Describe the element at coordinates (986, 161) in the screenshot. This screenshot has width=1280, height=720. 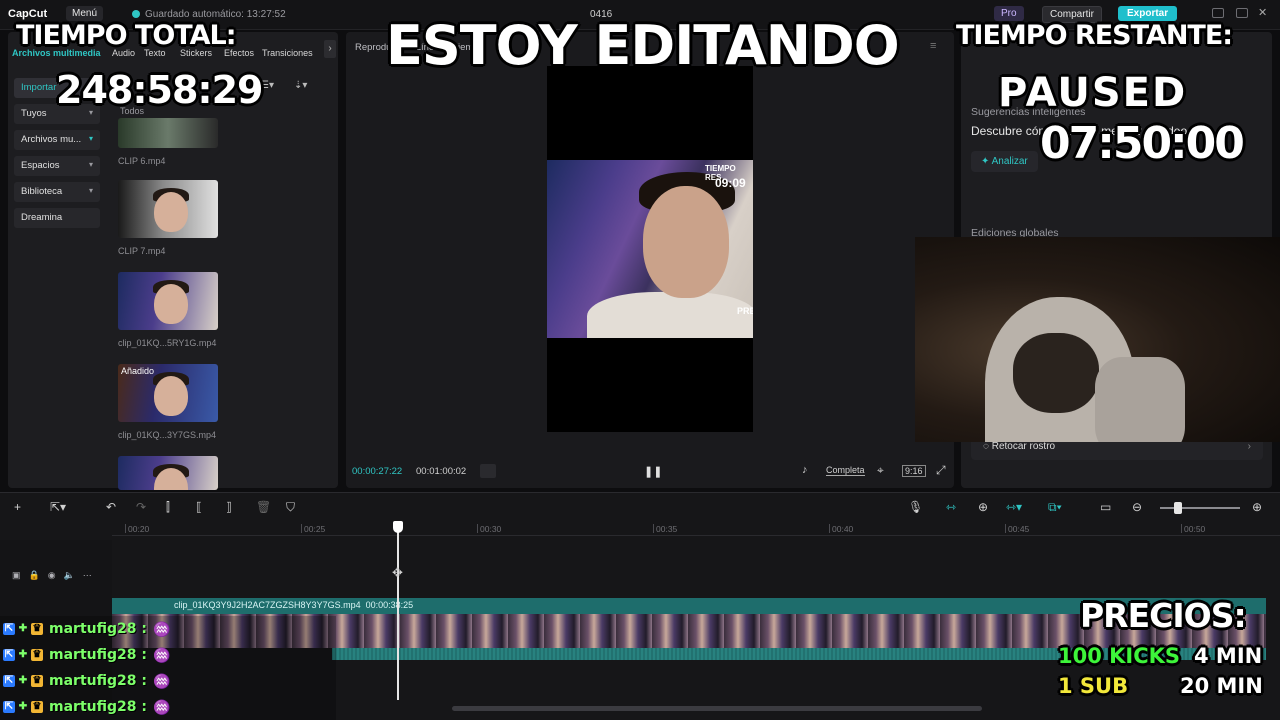
I see `sparkle-icon: ✦` at that location.